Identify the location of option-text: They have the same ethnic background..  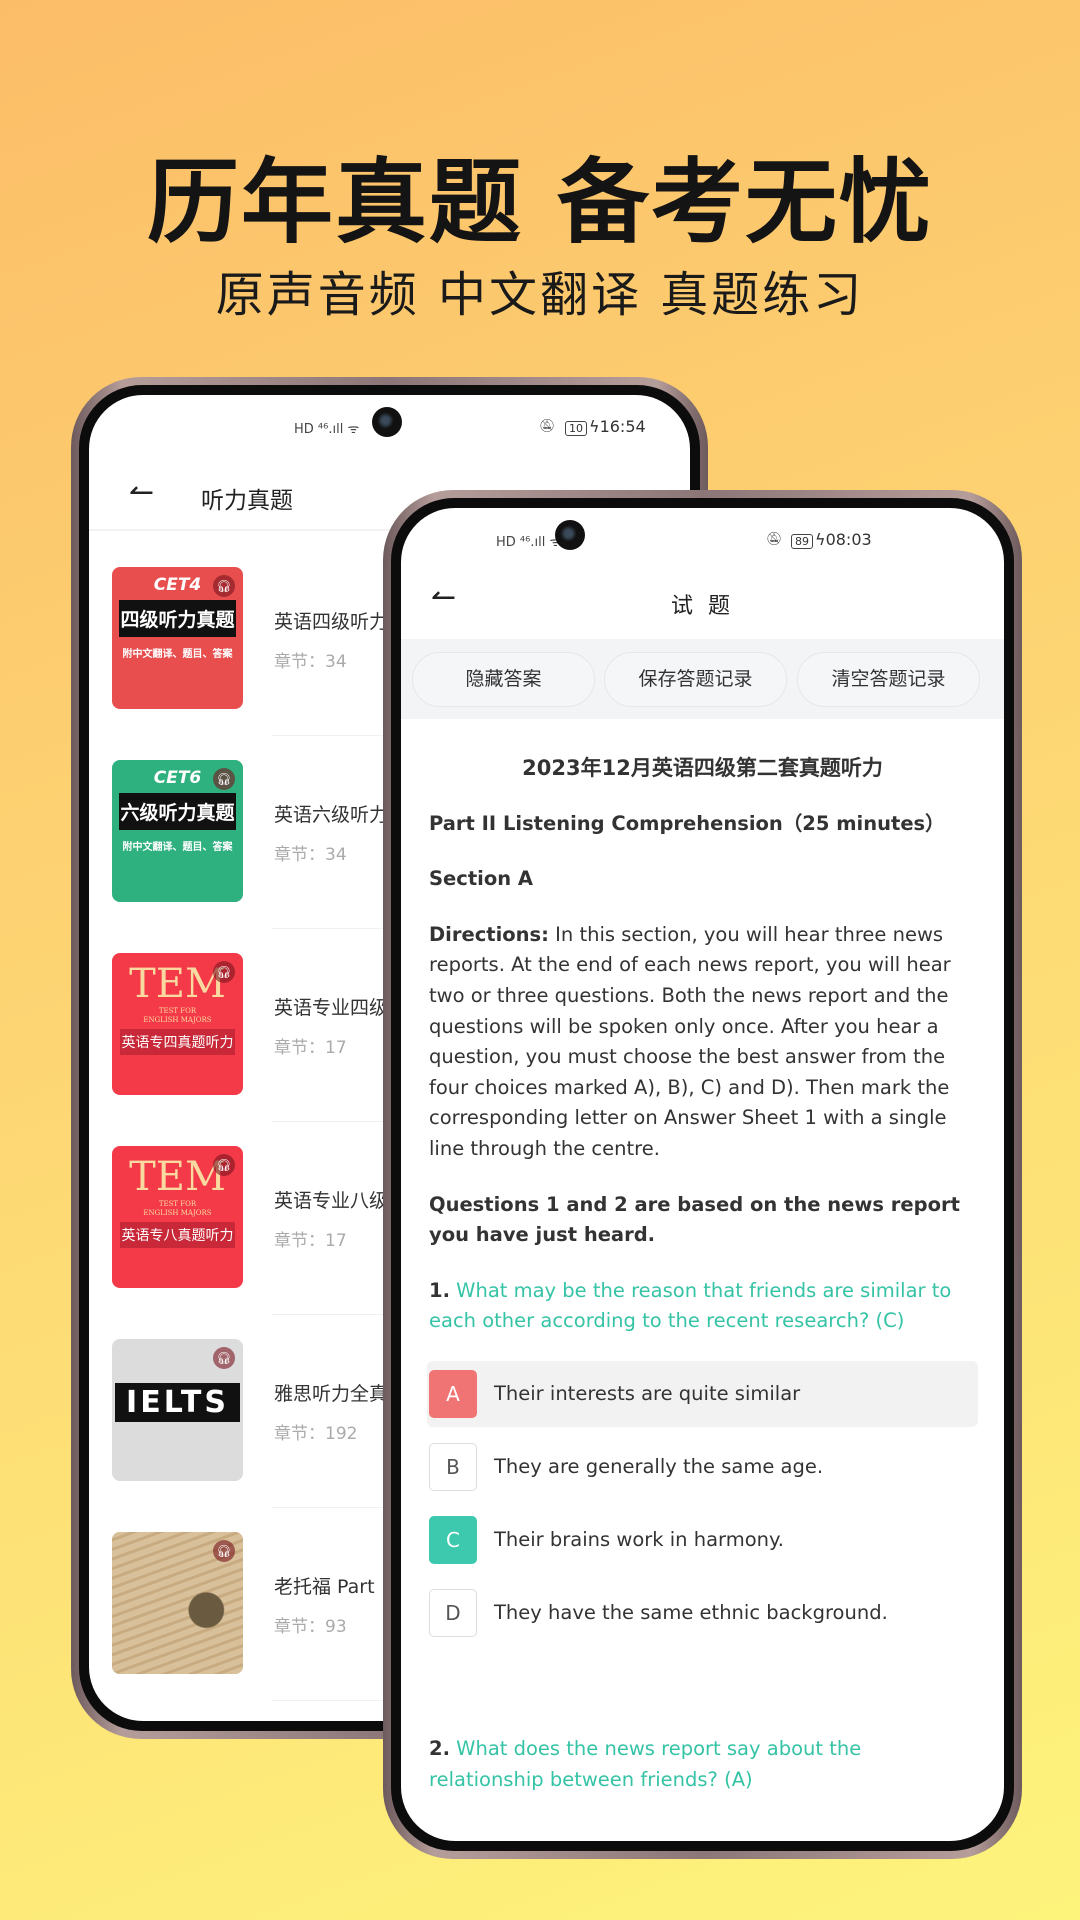
(691, 1612).